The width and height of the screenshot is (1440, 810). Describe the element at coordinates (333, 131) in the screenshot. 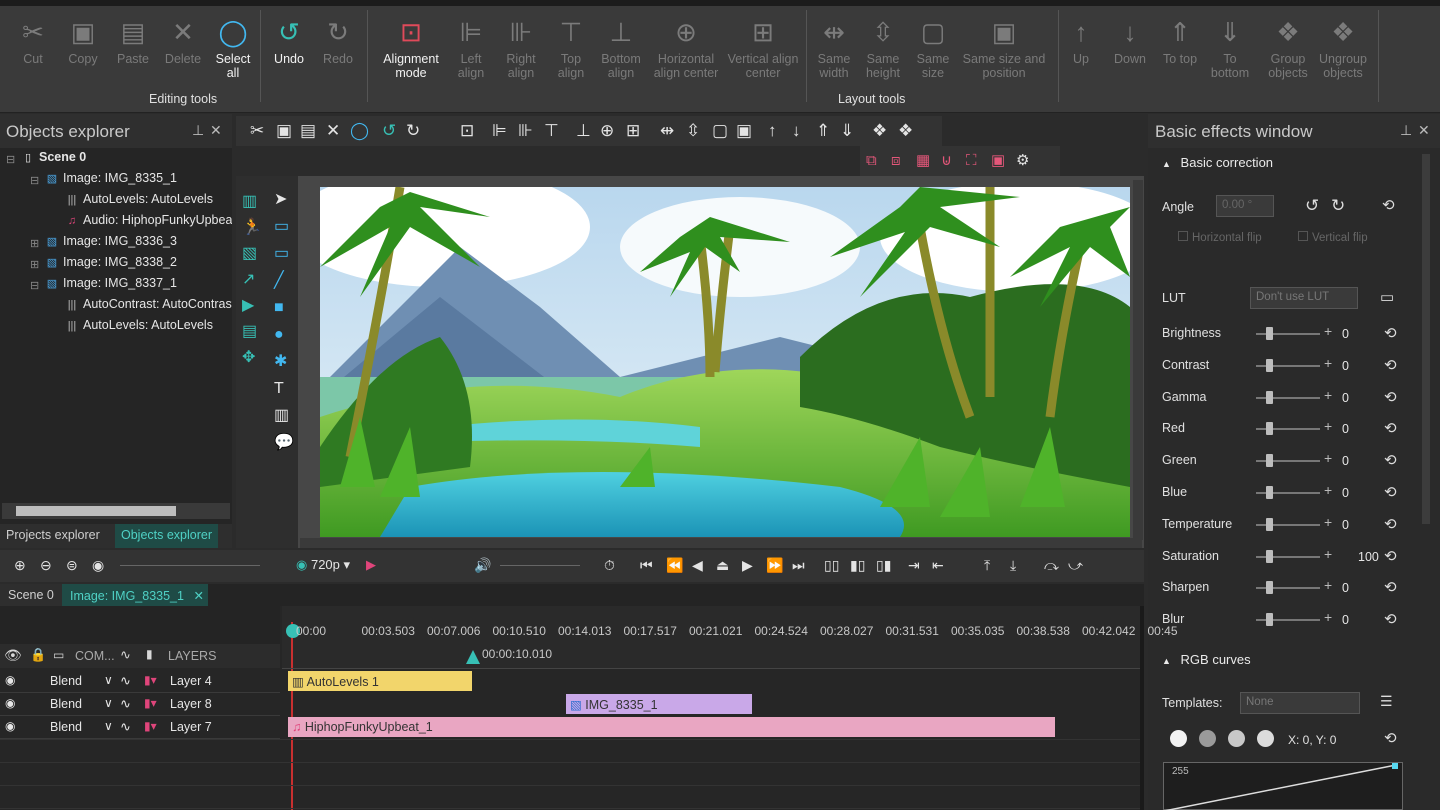

I see `delete-icon: ✕` at that location.